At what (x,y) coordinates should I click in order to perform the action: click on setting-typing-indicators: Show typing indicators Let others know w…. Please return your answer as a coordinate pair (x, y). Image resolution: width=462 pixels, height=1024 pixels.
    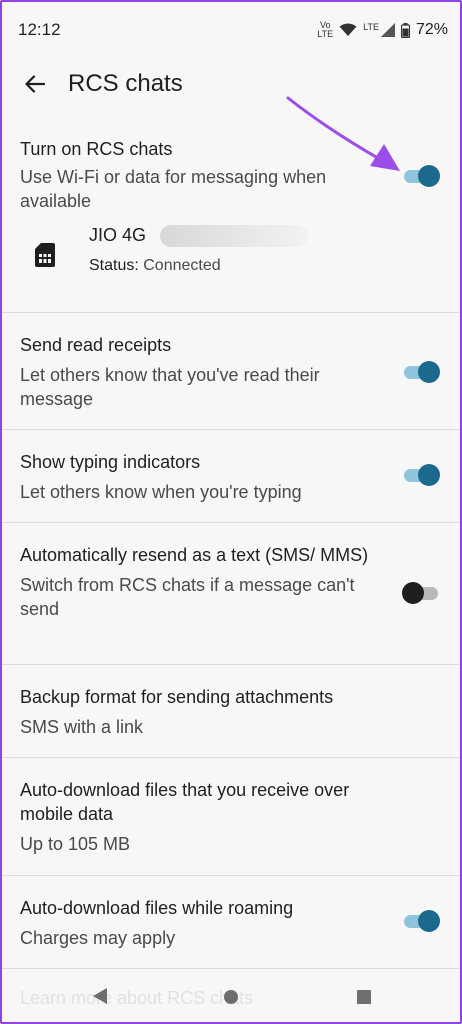
    Looking at the image, I should click on (231, 476).